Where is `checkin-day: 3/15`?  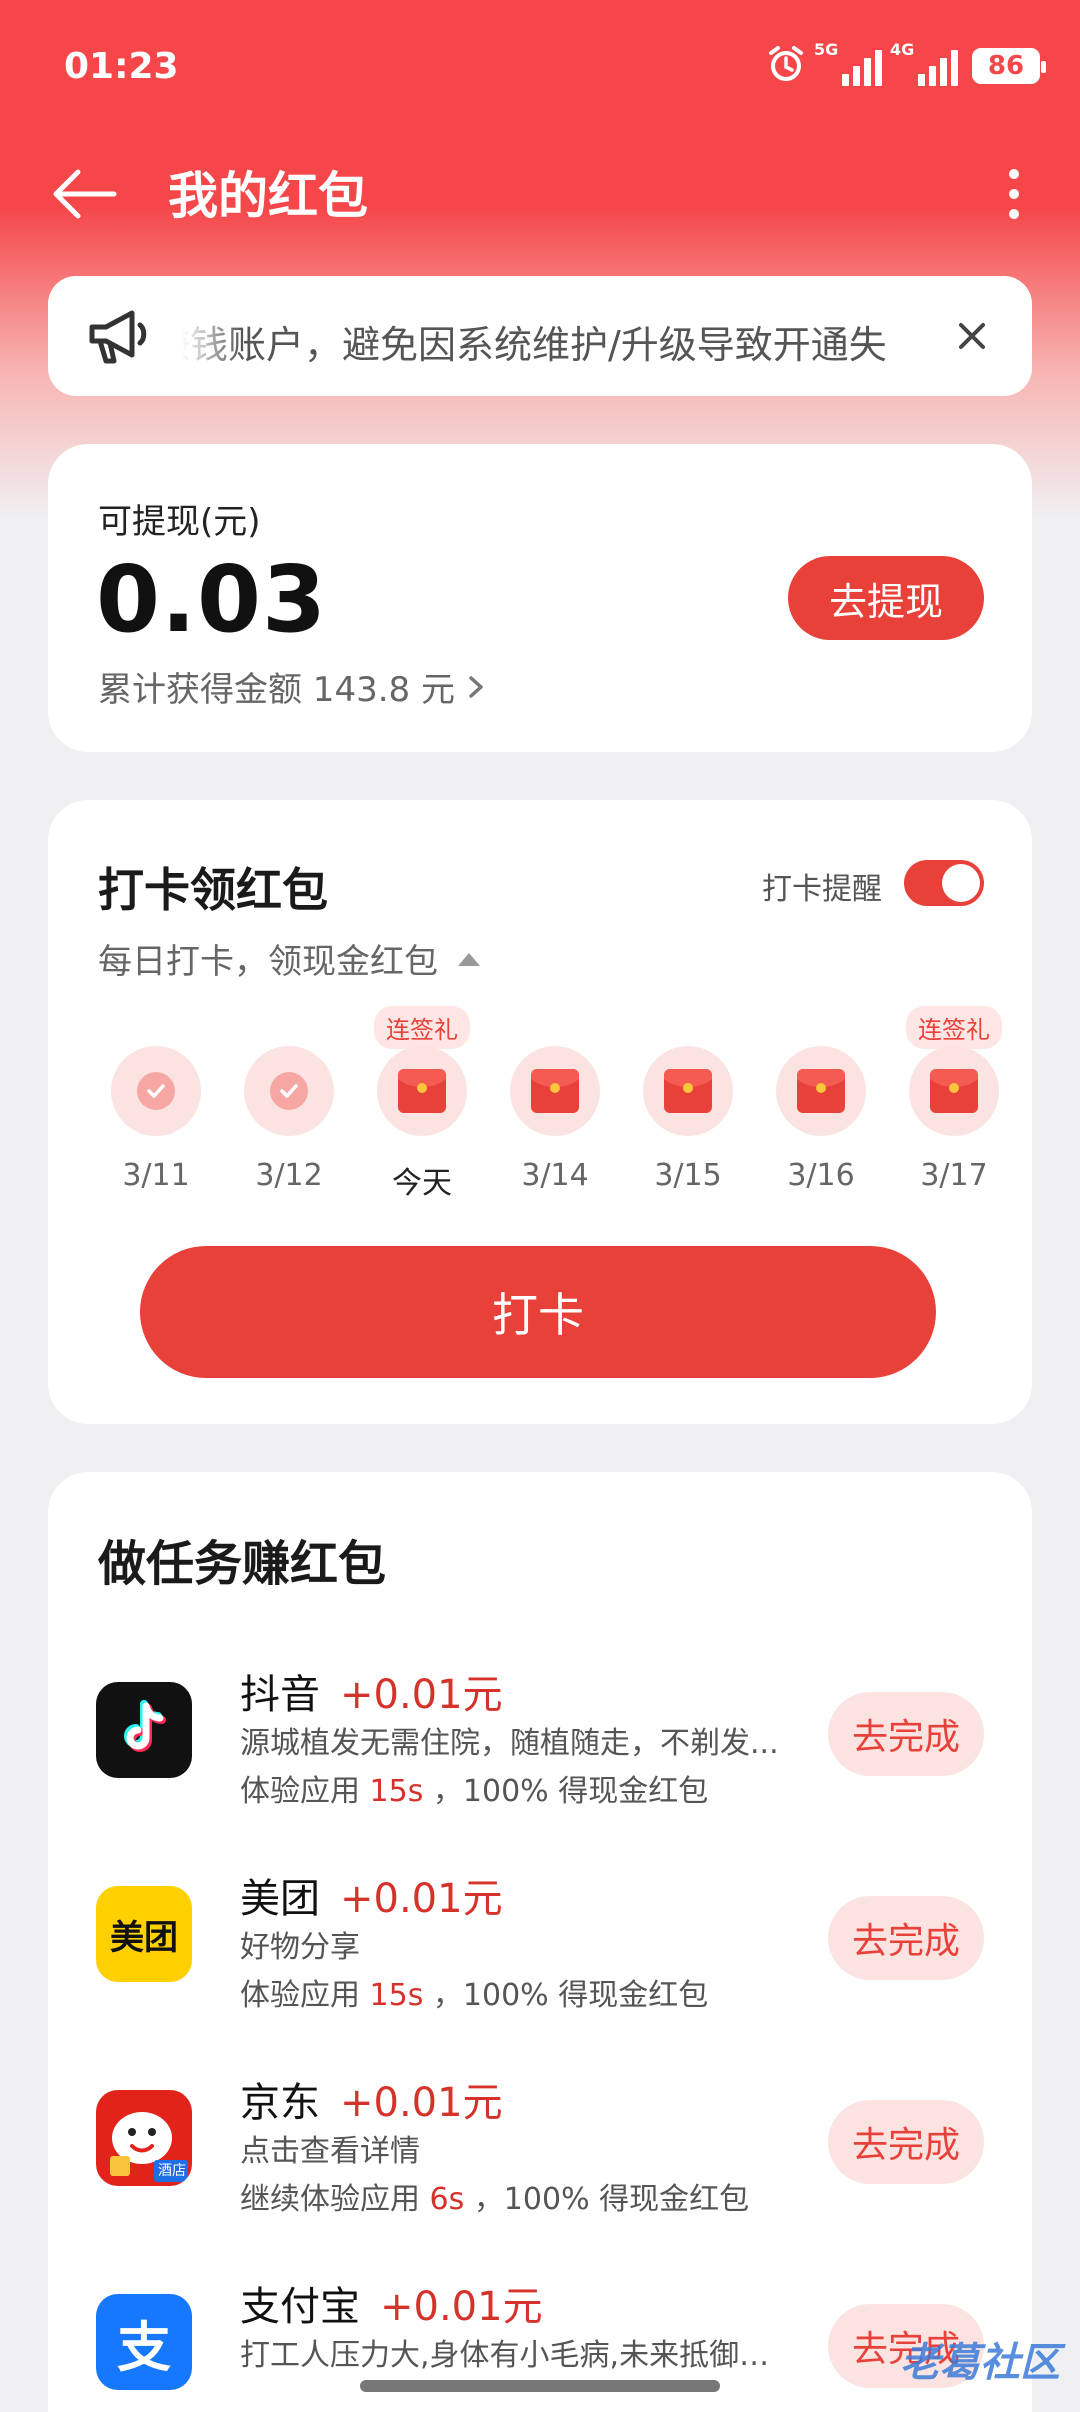 checkin-day: 3/15 is located at coordinates (688, 1106).